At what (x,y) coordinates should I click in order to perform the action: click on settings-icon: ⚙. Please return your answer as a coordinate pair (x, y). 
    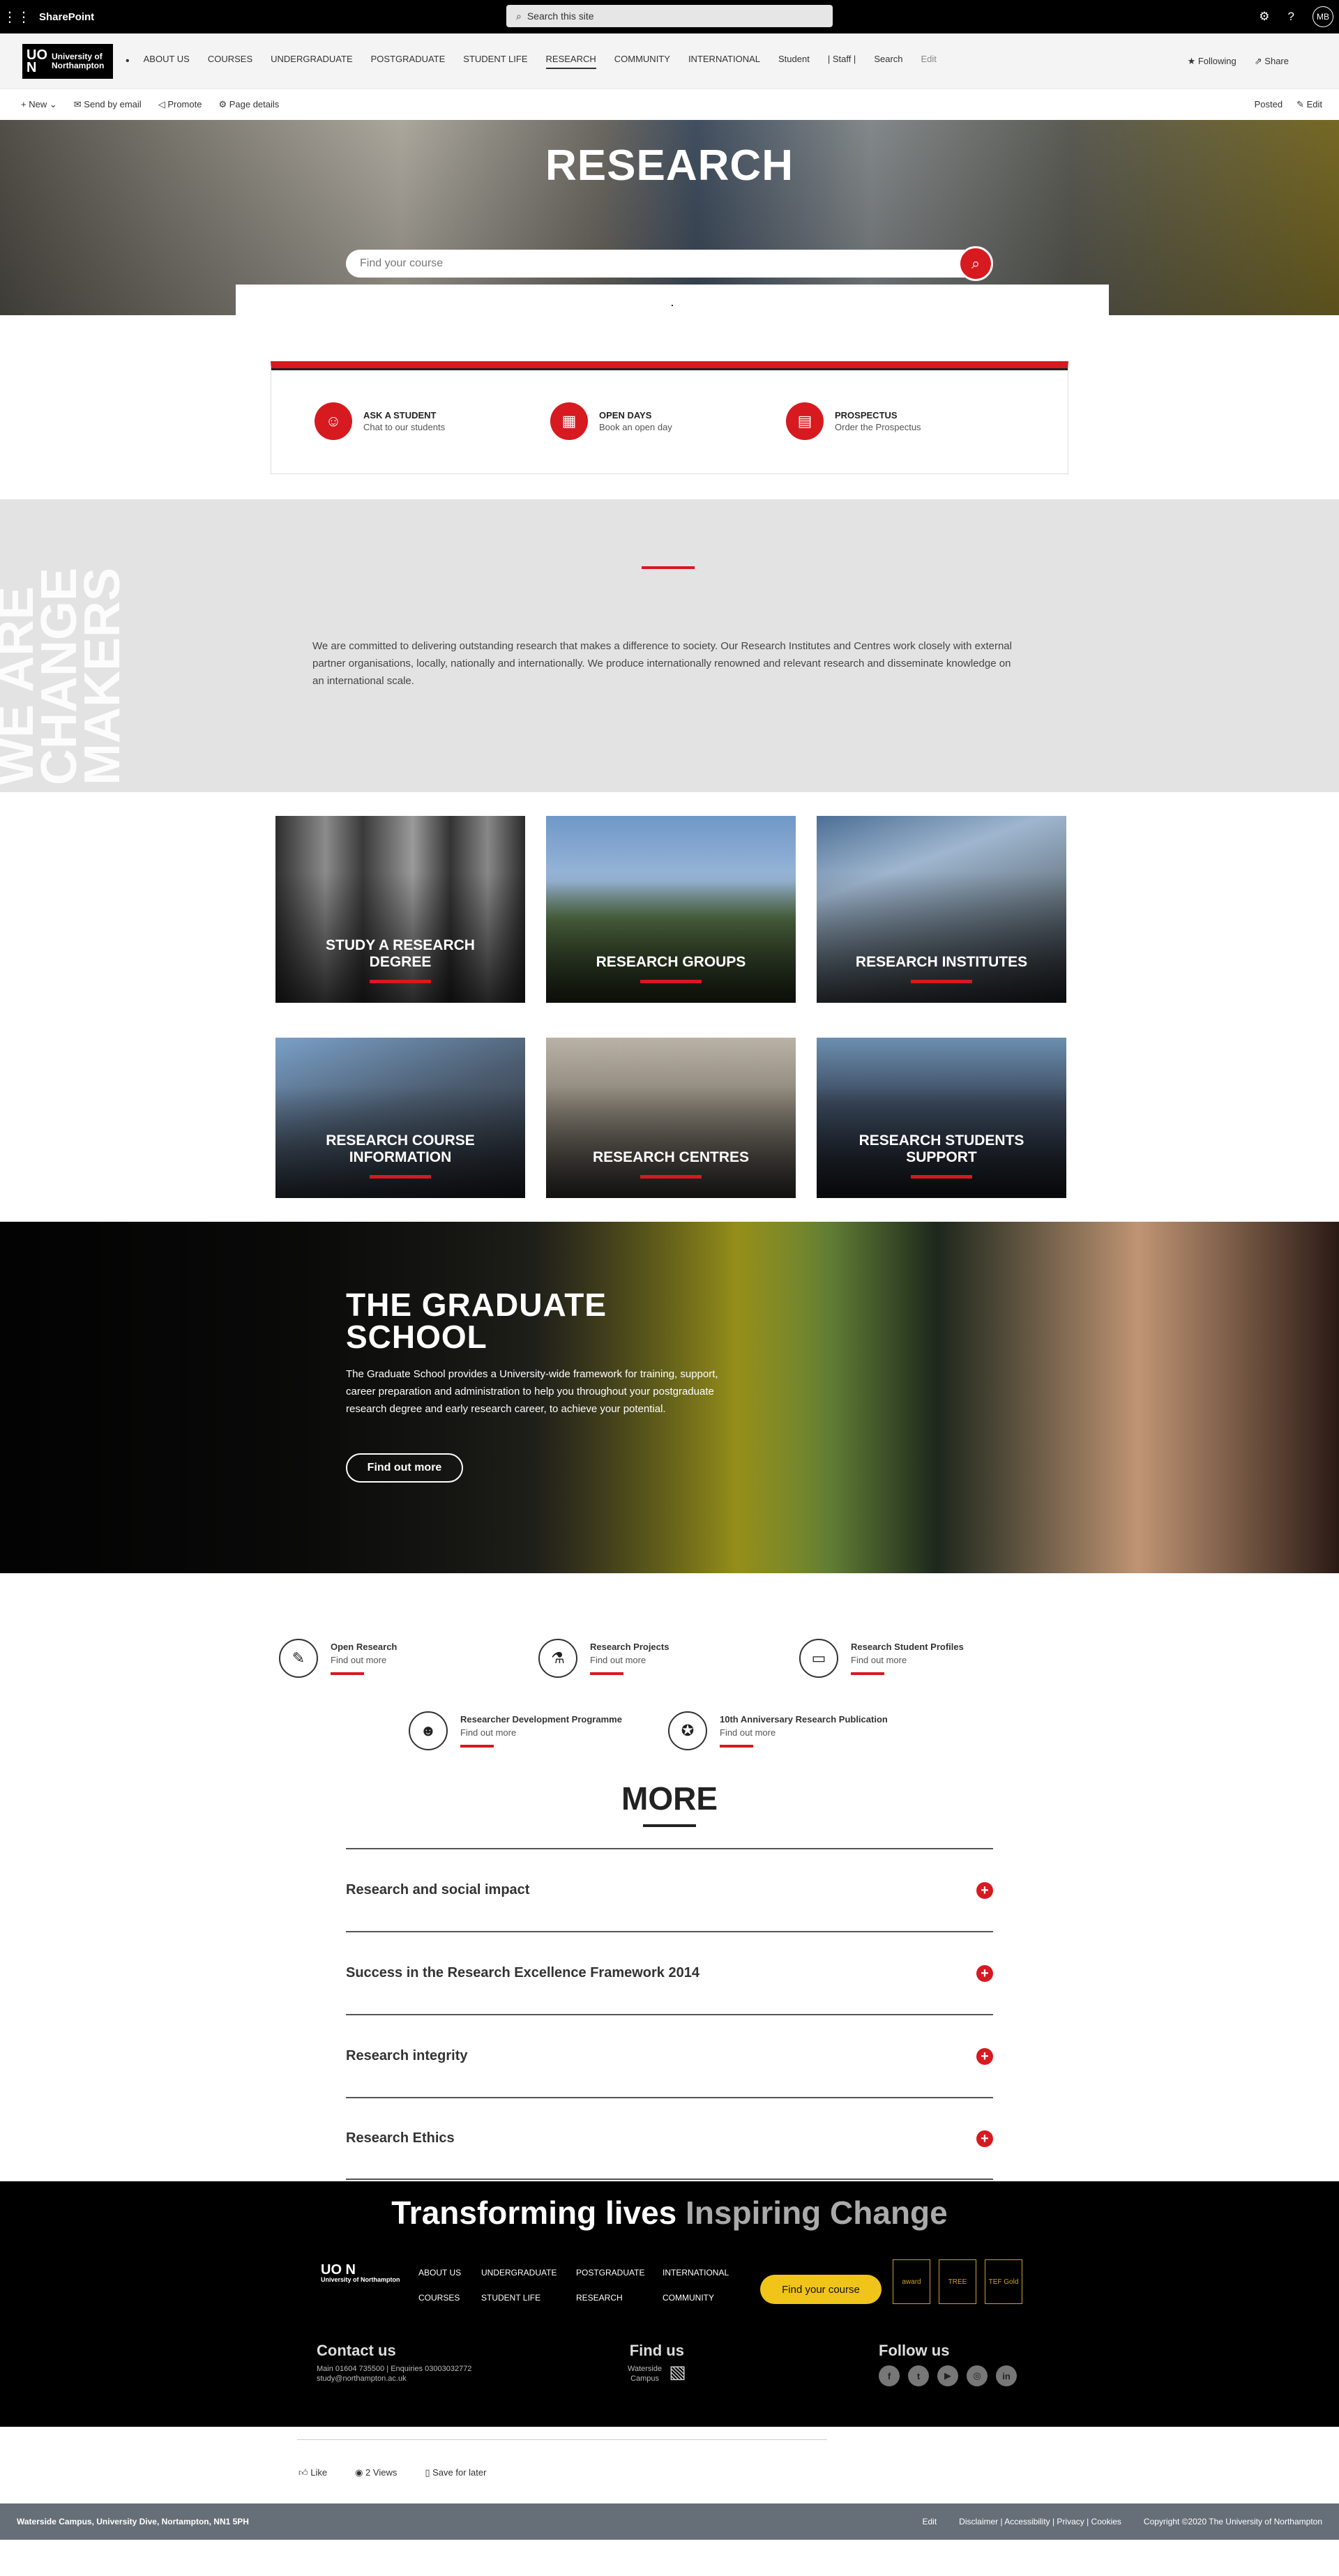
    Looking at the image, I should click on (1264, 17).